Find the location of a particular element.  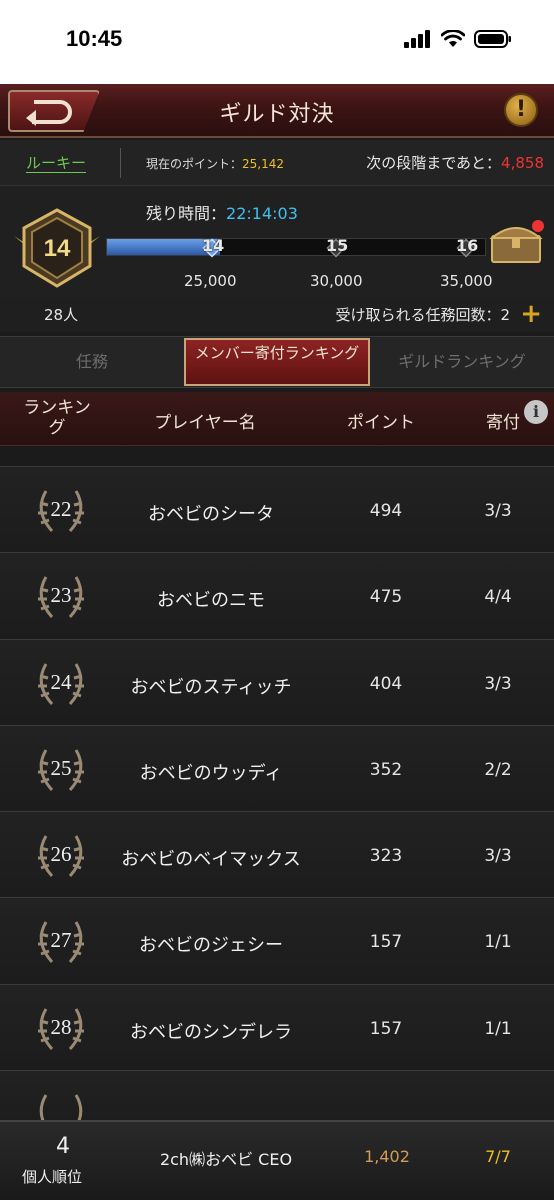

title-bar: ギルド対決 ! is located at coordinates (277, 111).